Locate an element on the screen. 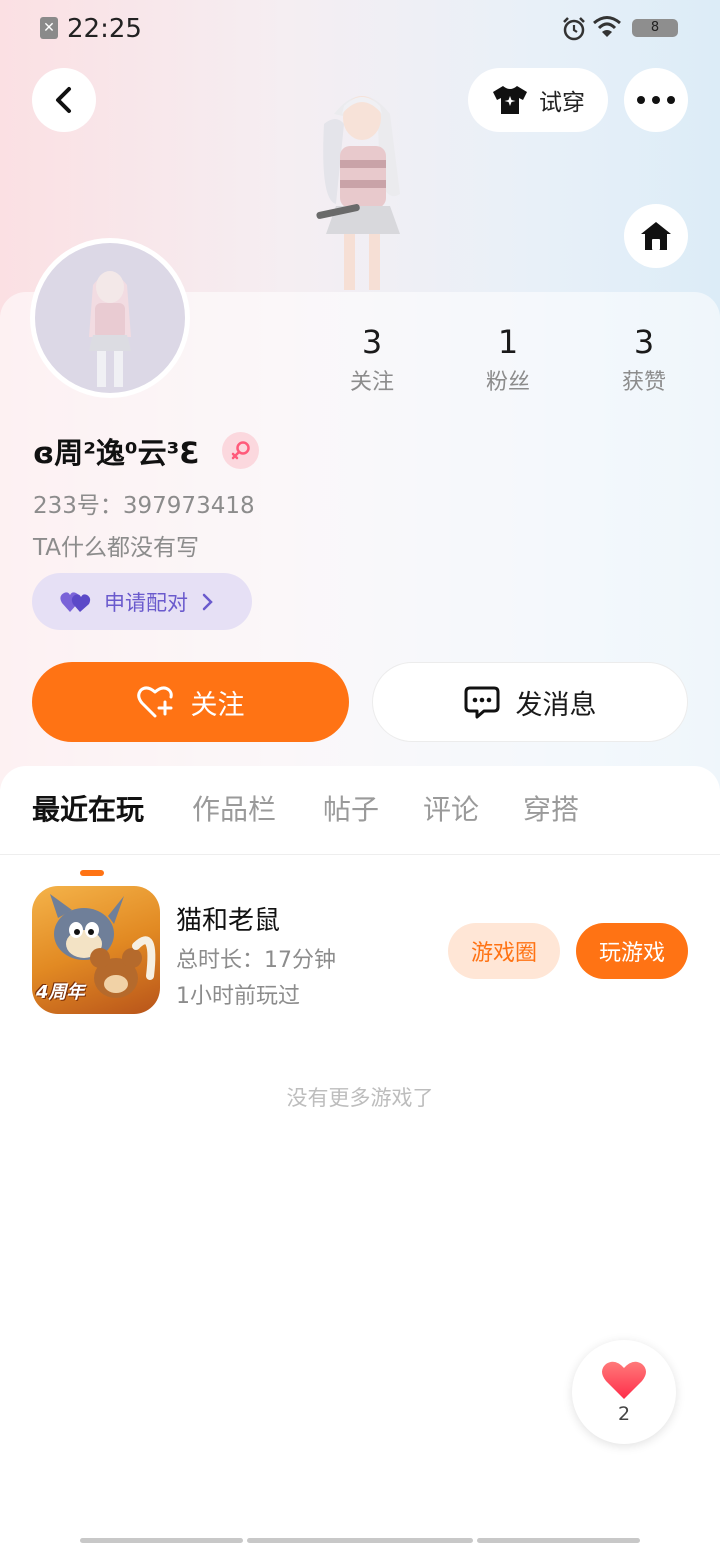  stat-following-label: 关注 is located at coordinates (371, 382).